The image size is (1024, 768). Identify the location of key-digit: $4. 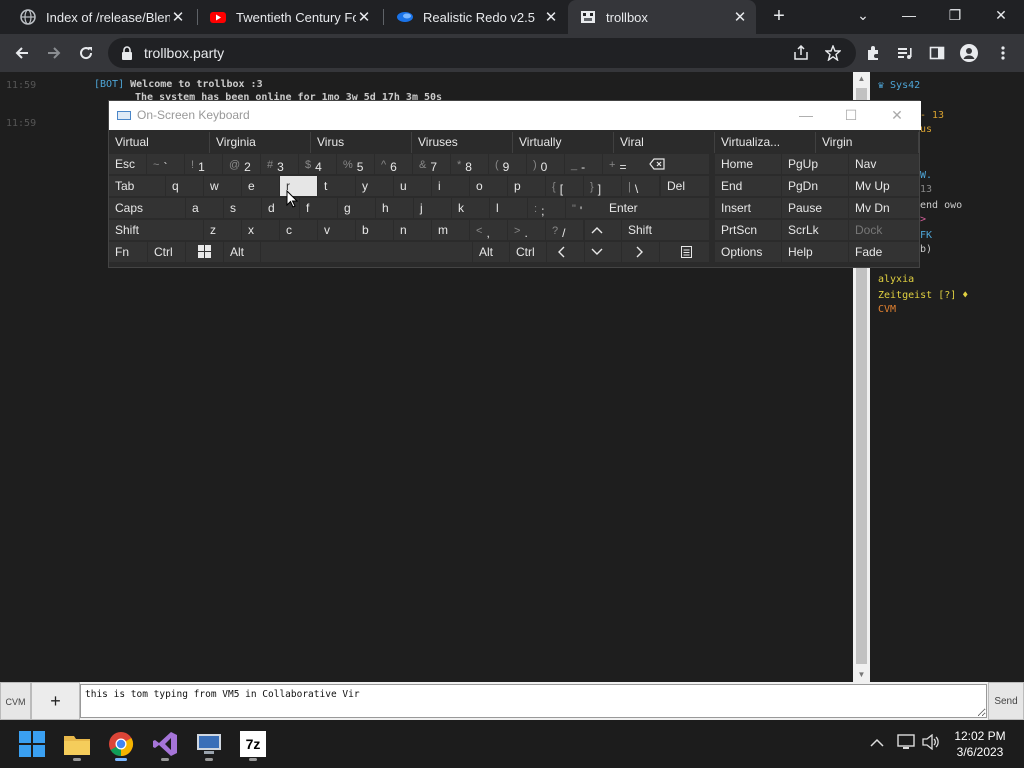
(317, 164).